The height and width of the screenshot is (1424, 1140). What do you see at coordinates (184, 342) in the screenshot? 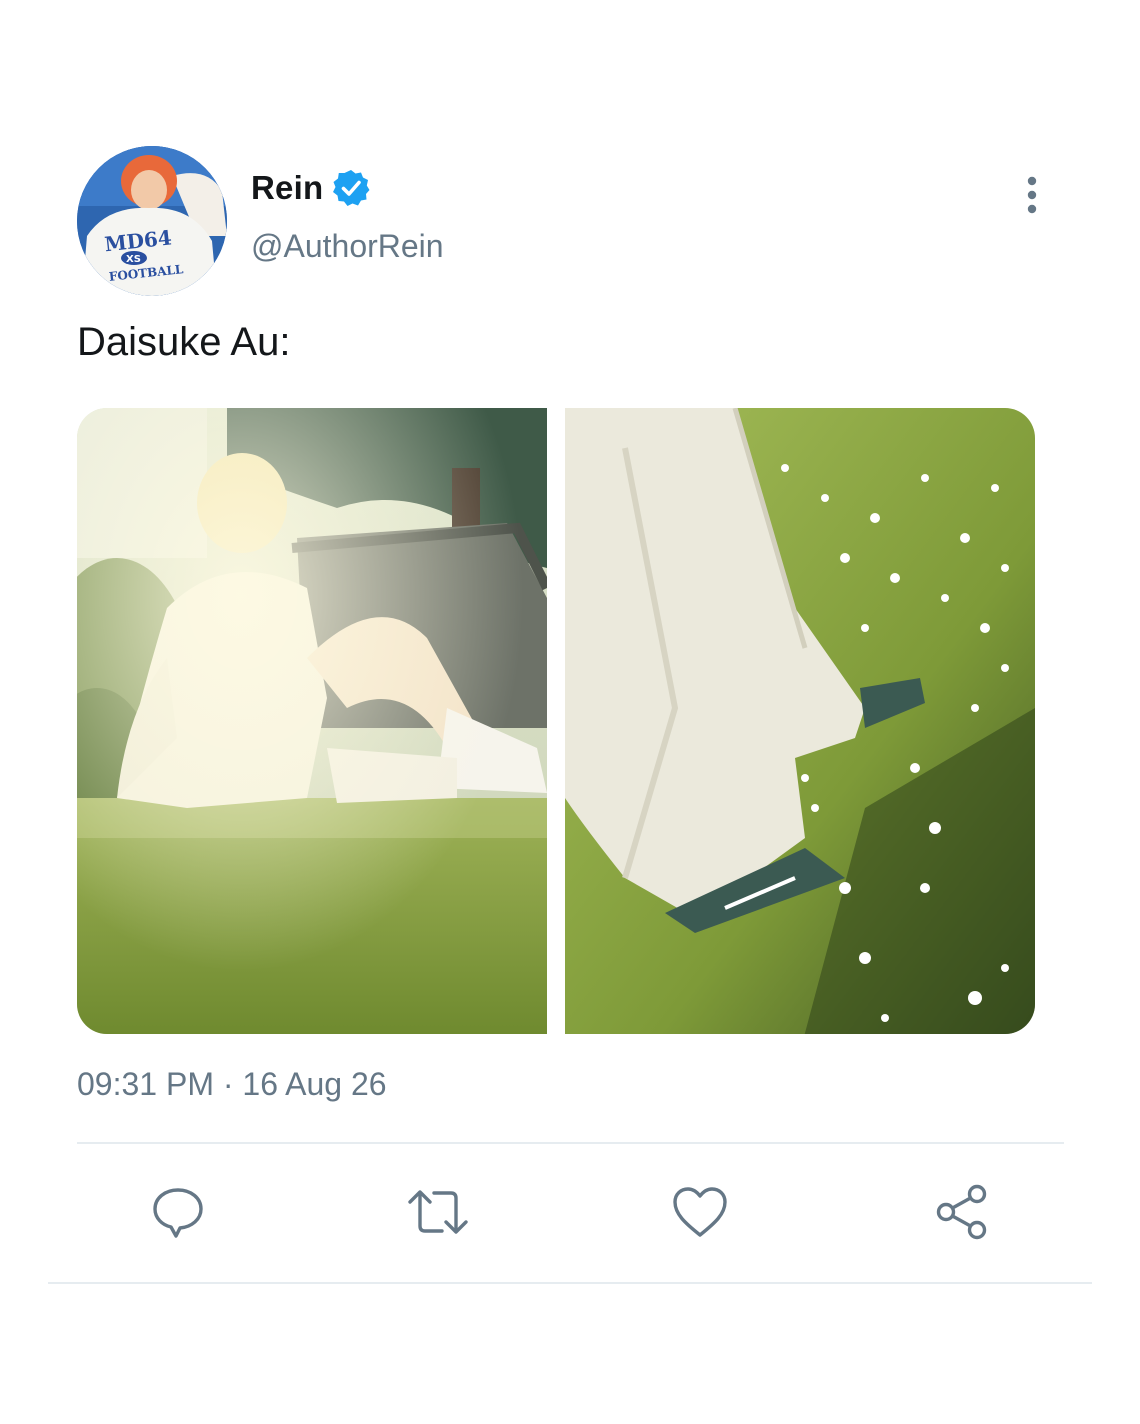
I see `tweet-text: Daisuke Au:` at bounding box center [184, 342].